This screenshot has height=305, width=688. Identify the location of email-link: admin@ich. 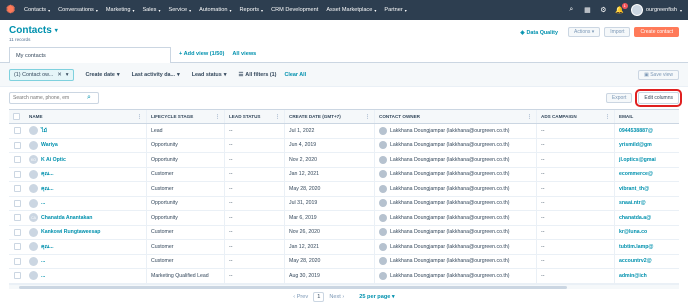
(633, 276).